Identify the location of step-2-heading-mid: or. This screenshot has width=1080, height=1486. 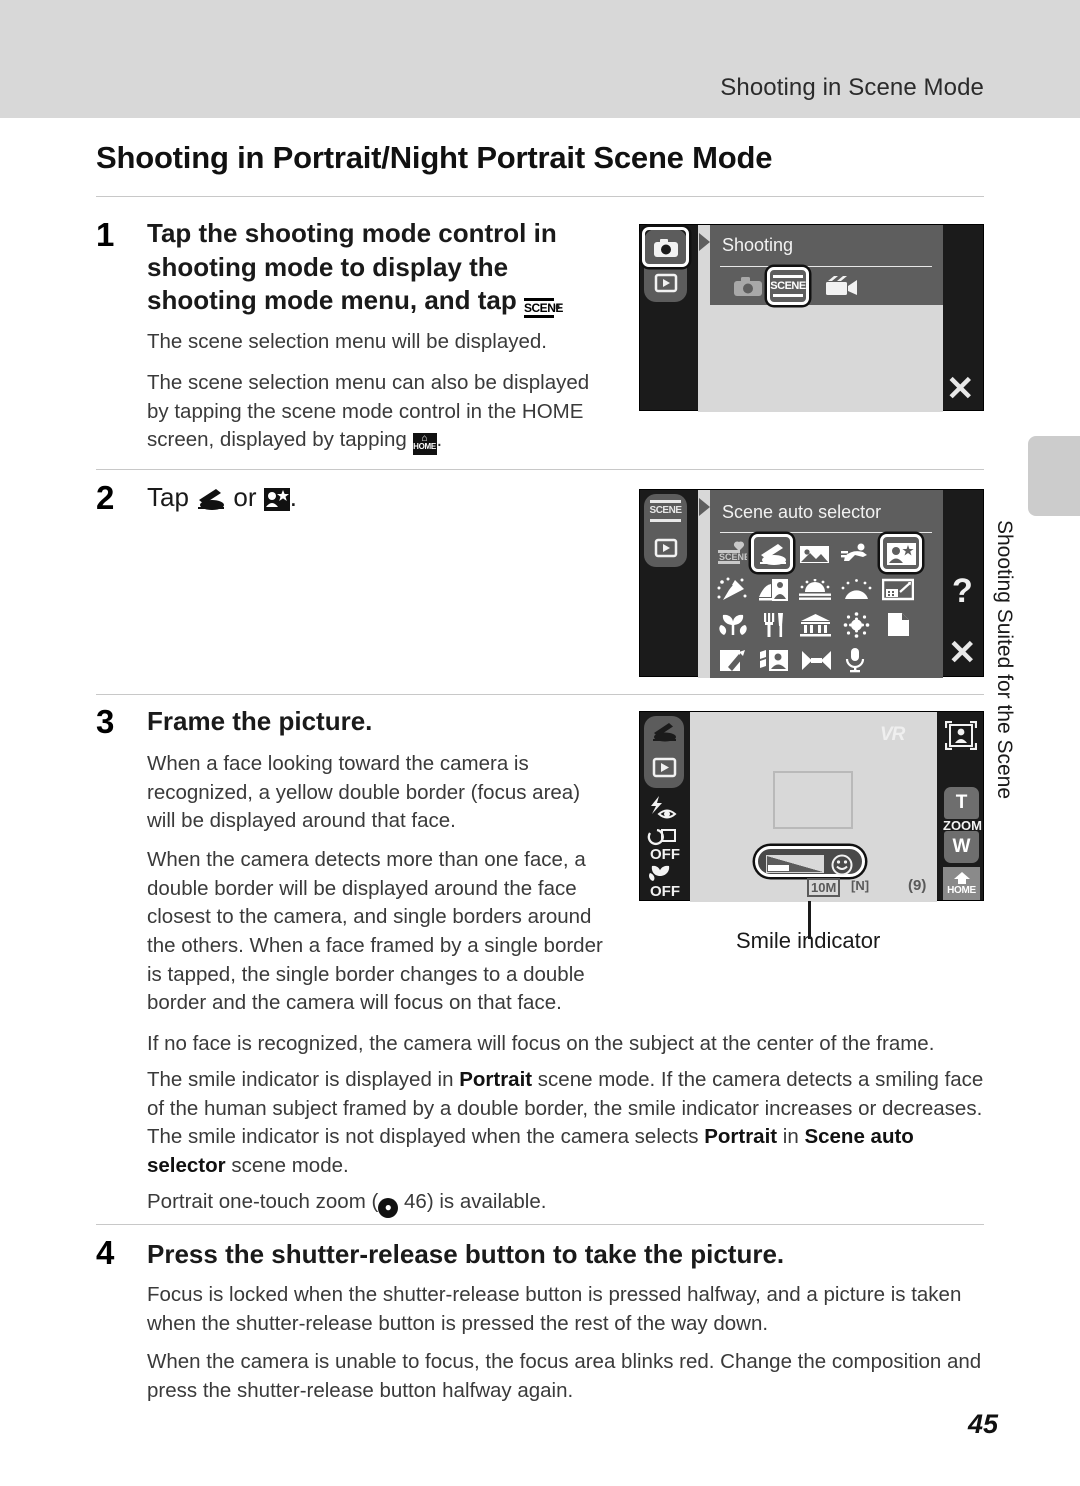
(245, 497).